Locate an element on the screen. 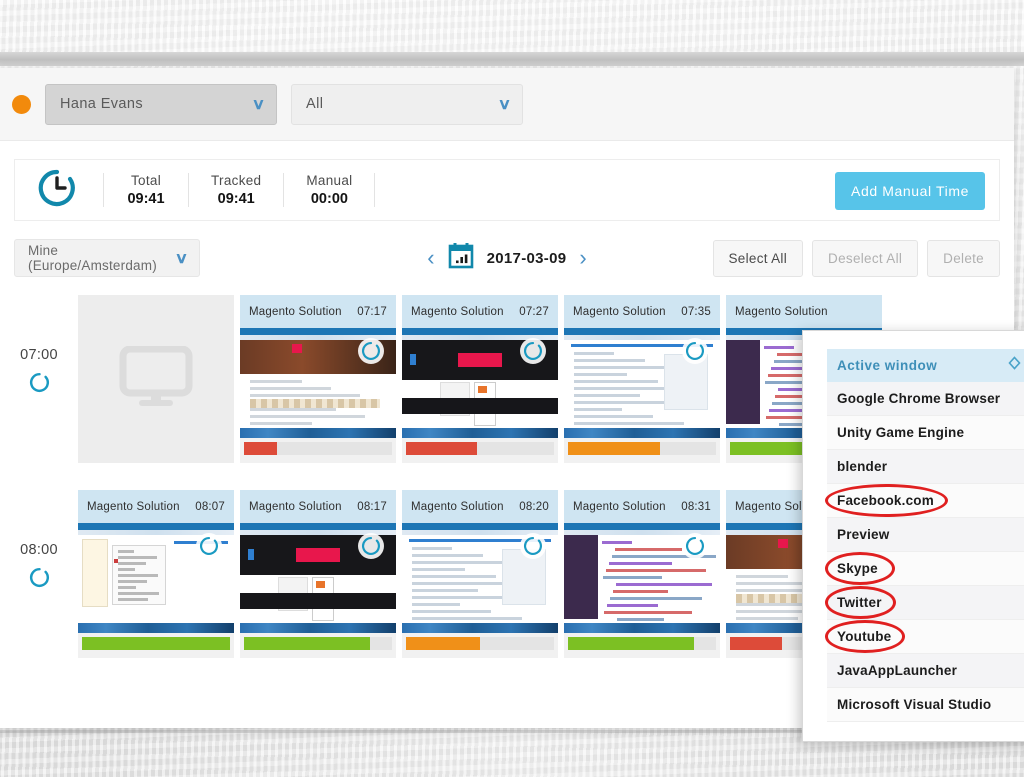 This screenshot has height=777, width=1024. calendar-icon is located at coordinates (461, 258).